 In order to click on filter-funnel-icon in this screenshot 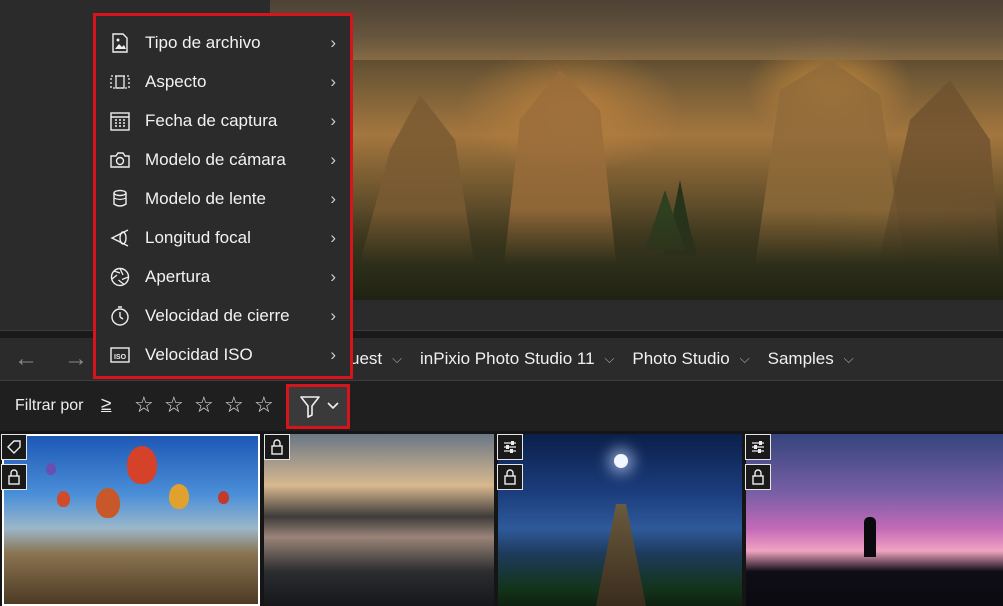, I will do `click(319, 407)`.